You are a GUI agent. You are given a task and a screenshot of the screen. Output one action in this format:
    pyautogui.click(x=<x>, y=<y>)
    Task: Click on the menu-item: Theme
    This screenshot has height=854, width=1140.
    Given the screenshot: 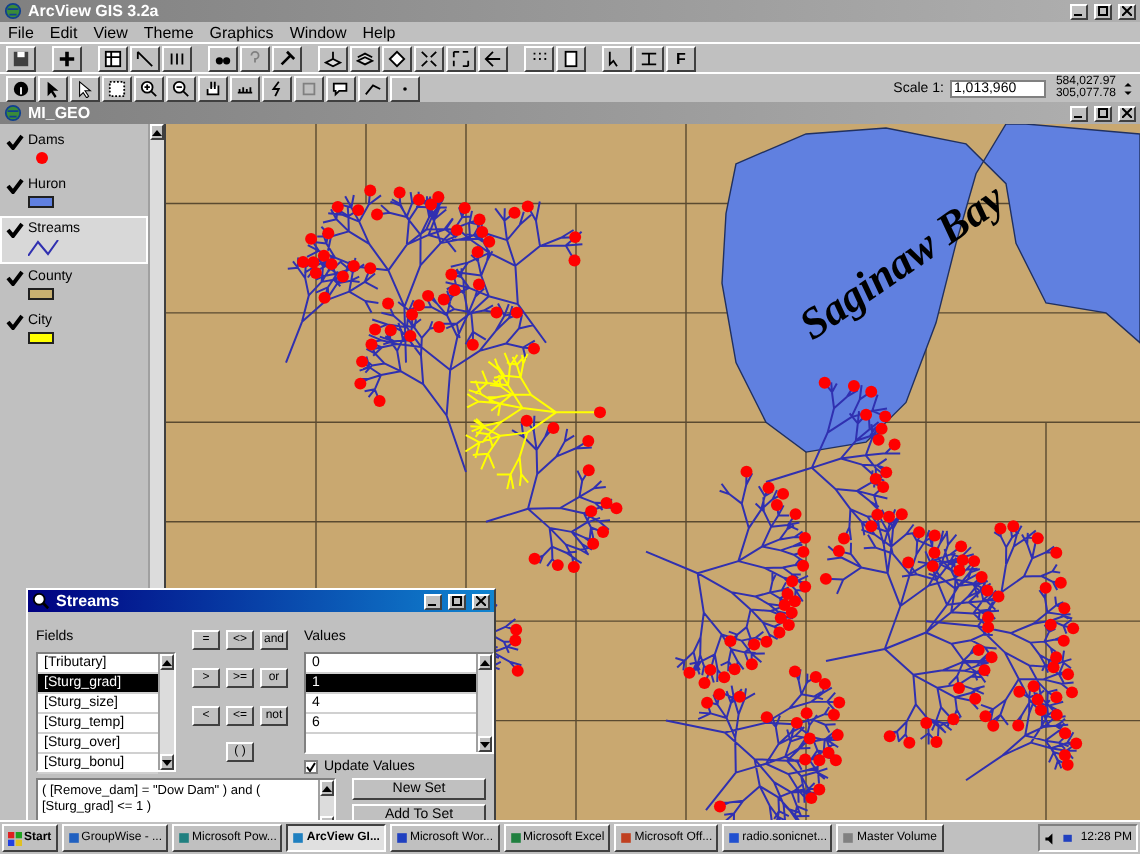 What is the action you would take?
    pyautogui.click(x=168, y=32)
    